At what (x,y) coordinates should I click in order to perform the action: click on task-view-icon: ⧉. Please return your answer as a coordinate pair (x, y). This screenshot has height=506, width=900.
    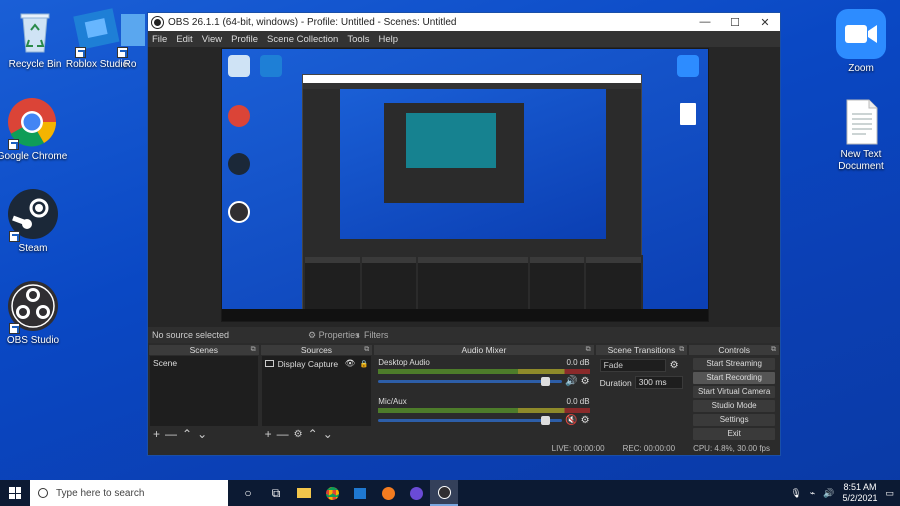
    Looking at the image, I should click on (276, 493).